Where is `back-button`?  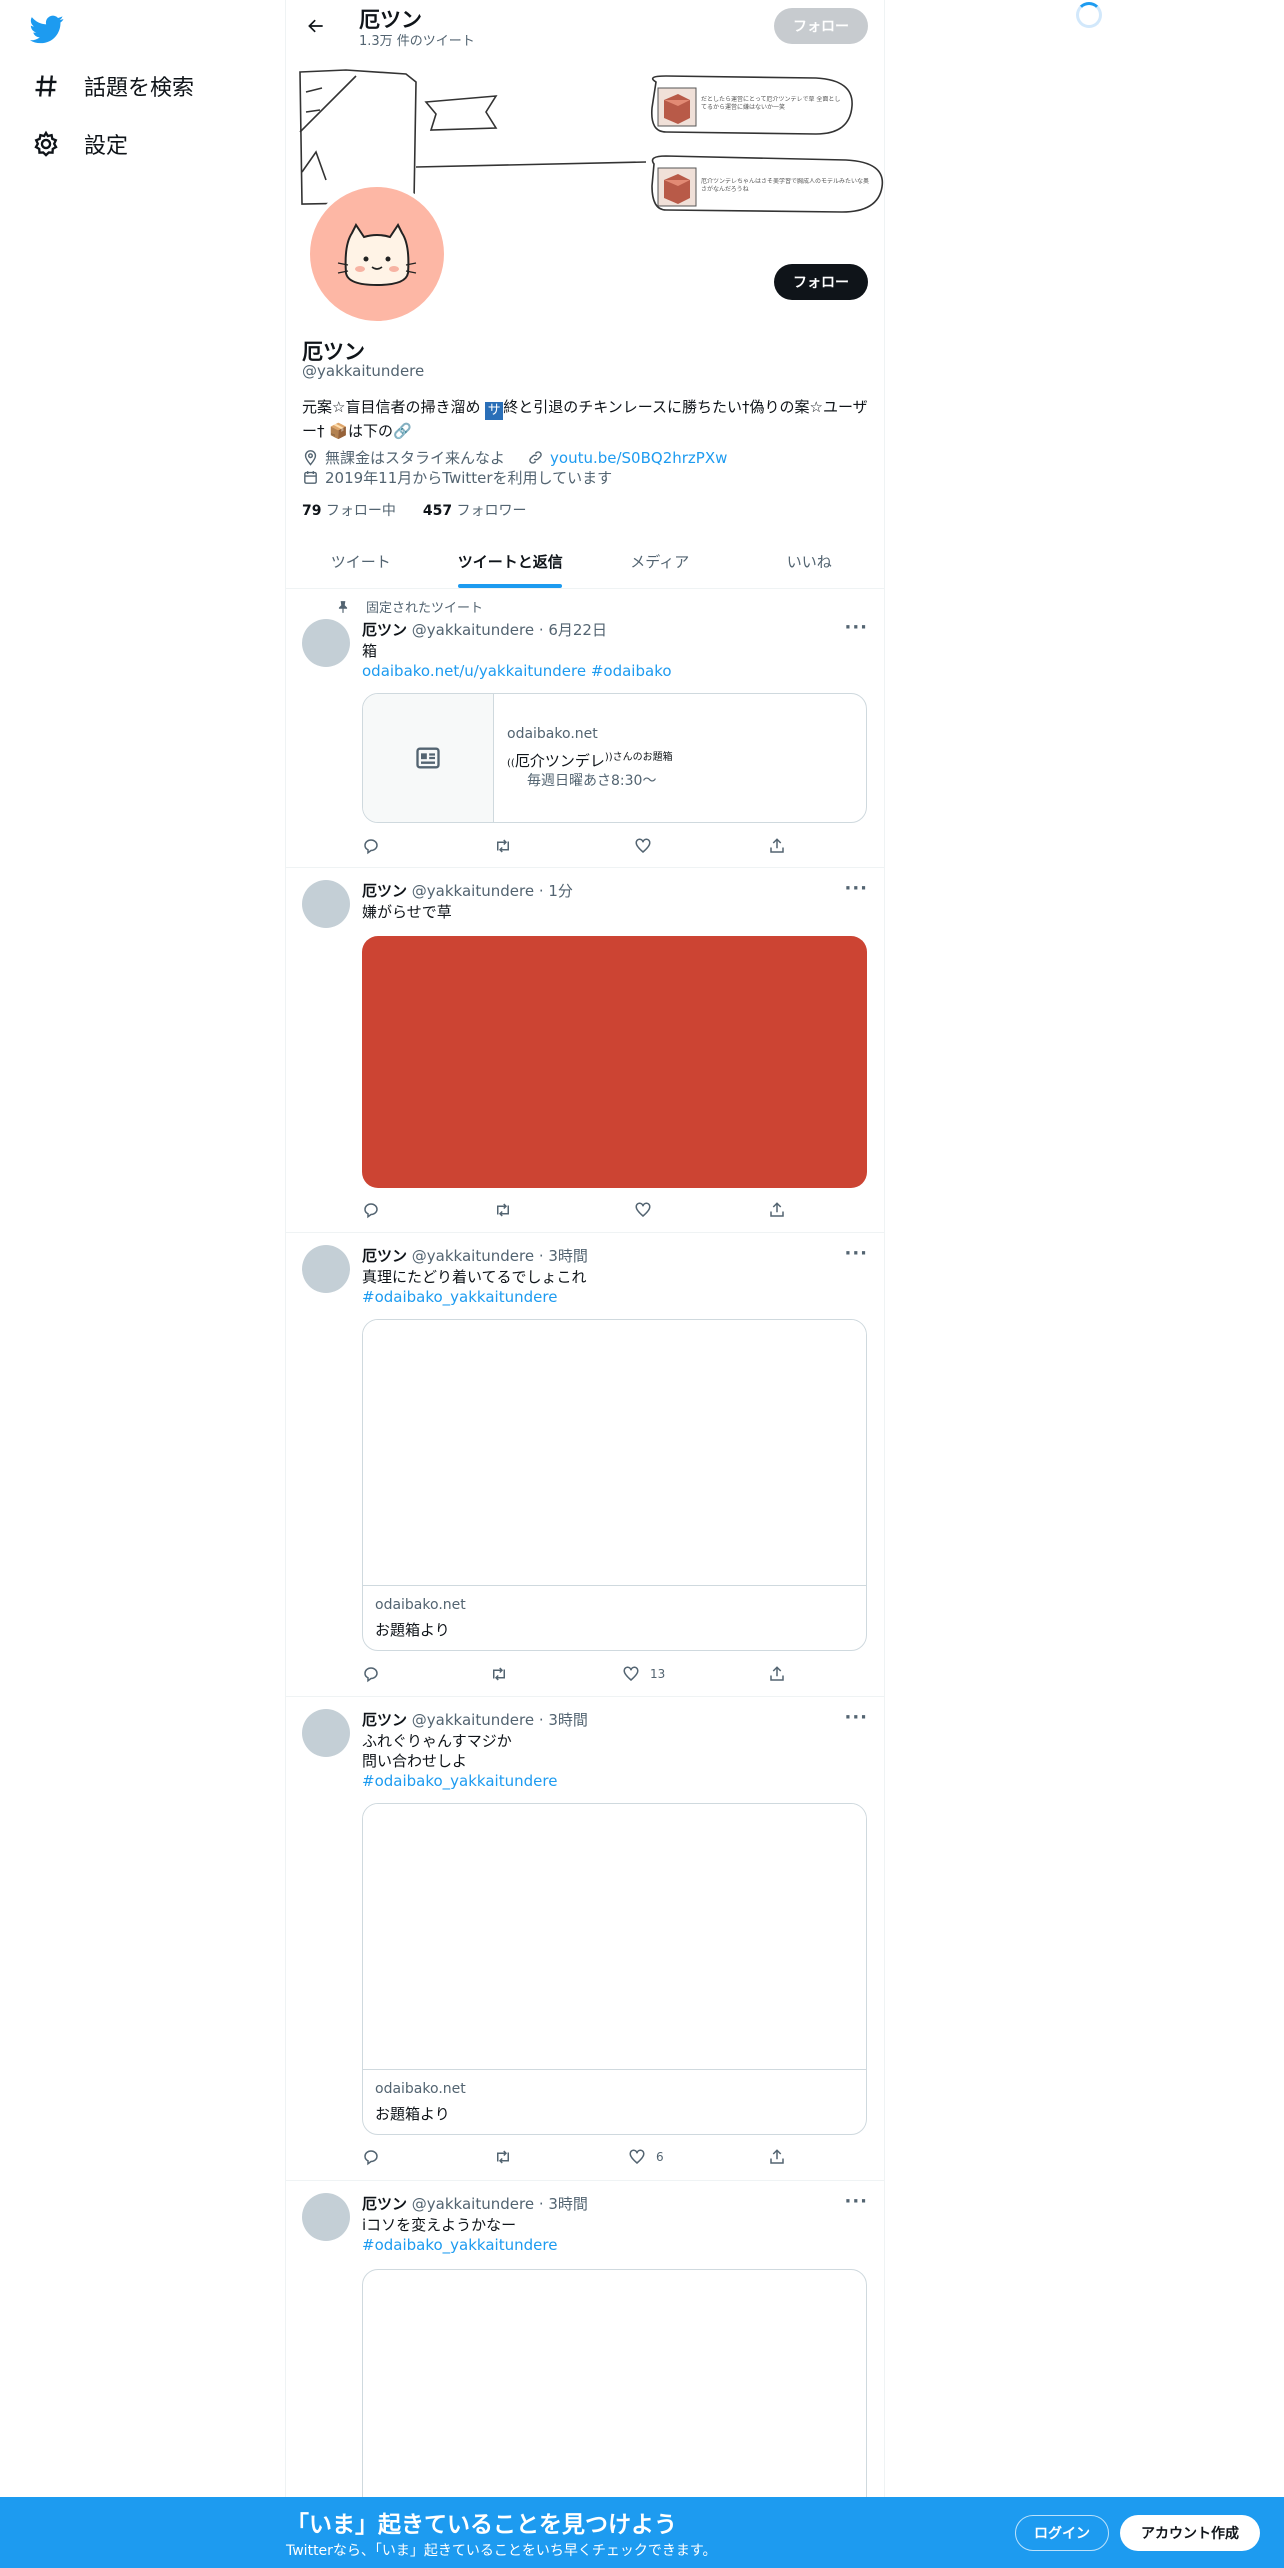 back-button is located at coordinates (316, 26).